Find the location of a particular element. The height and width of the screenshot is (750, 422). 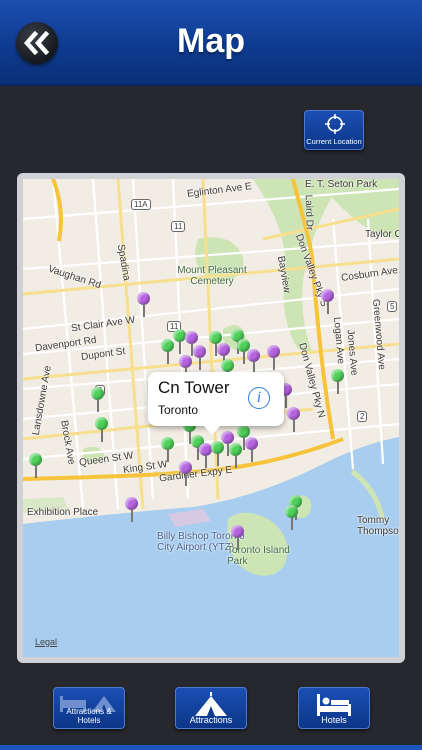

tab-hotels: Hotels is located at coordinates (334, 708).